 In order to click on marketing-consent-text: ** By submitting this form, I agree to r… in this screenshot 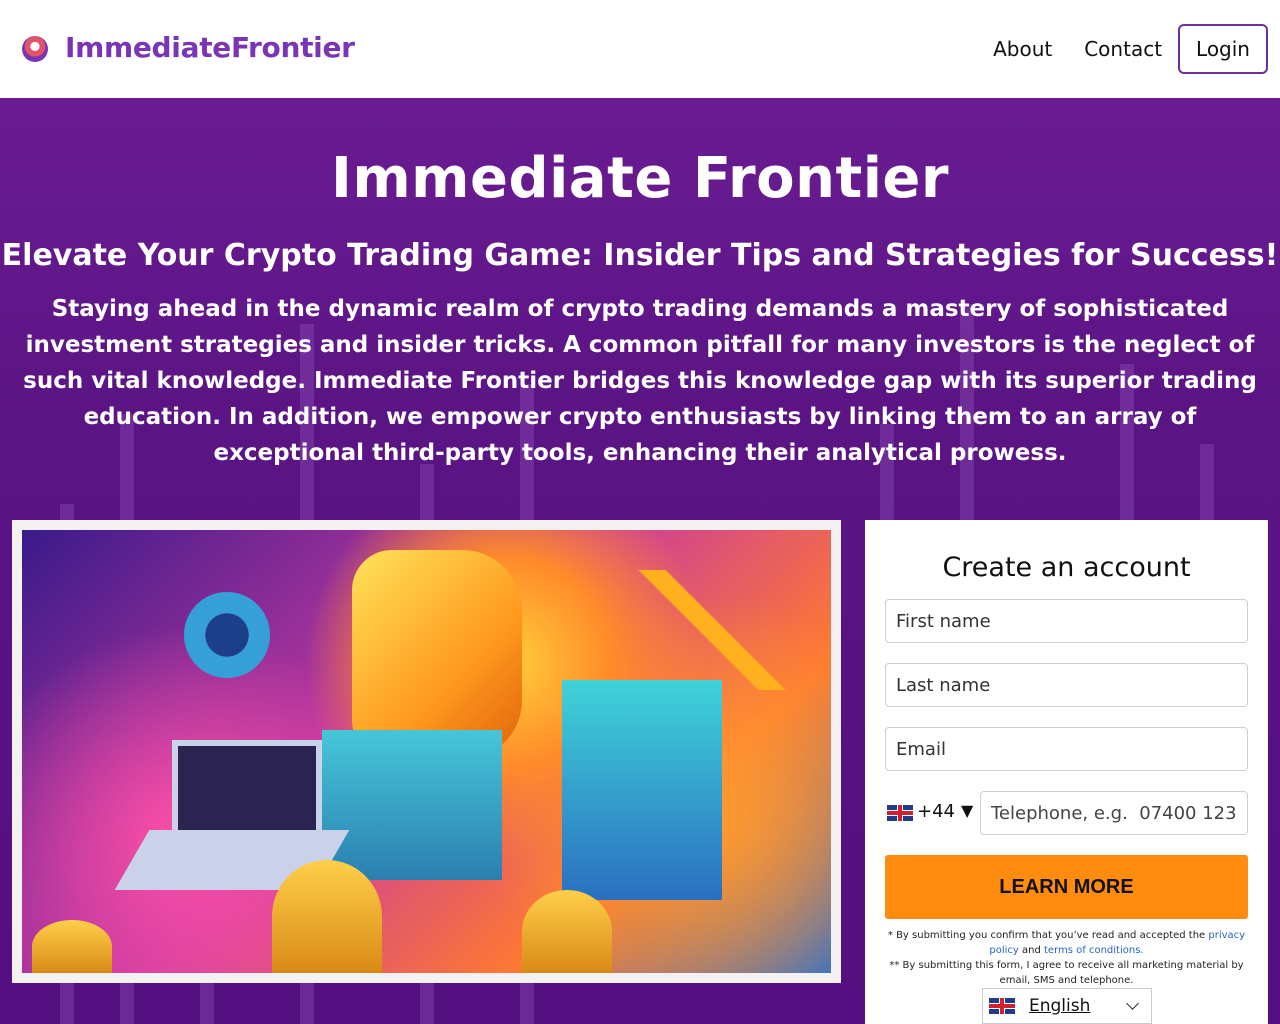, I will do `click(1066, 973)`.